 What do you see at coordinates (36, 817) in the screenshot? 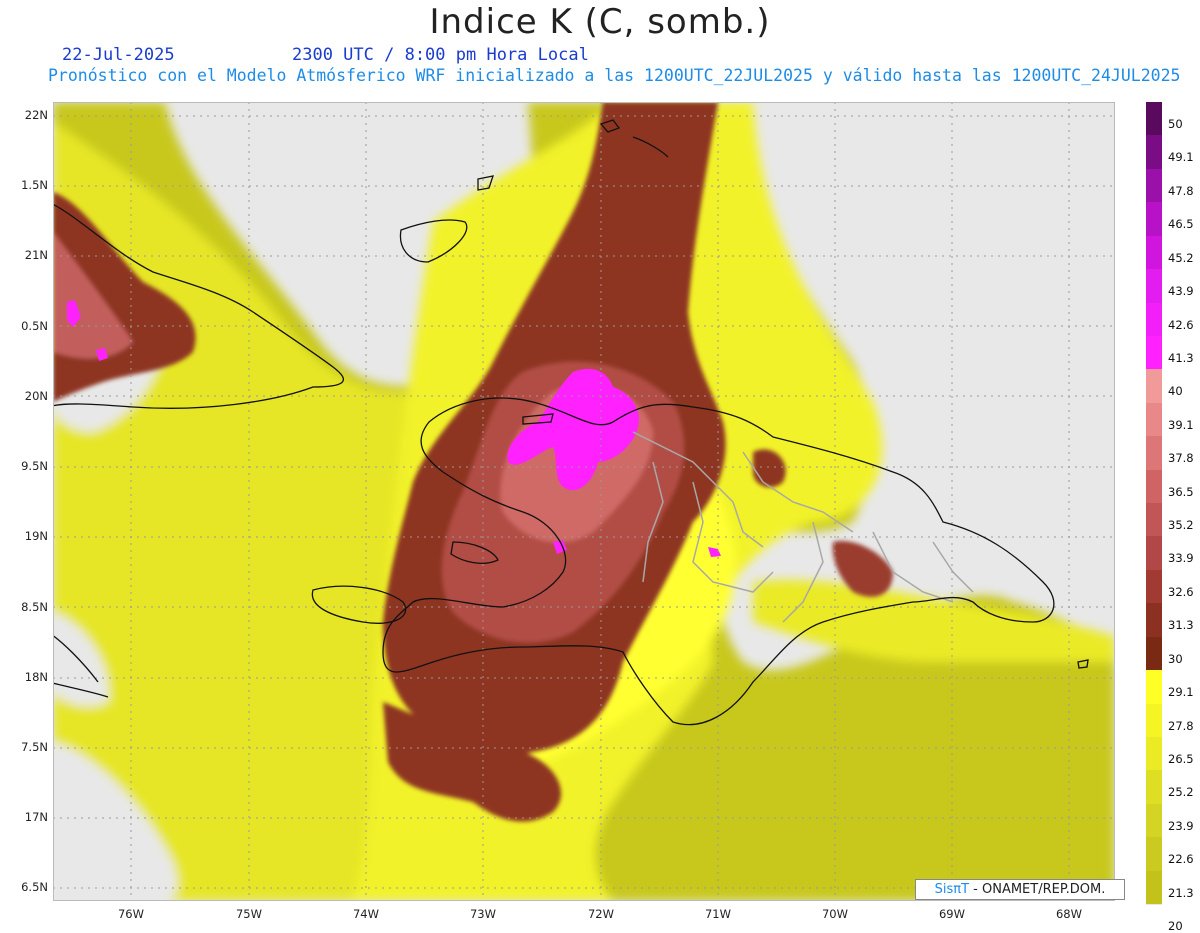
I see `lat-label: 17N` at bounding box center [36, 817].